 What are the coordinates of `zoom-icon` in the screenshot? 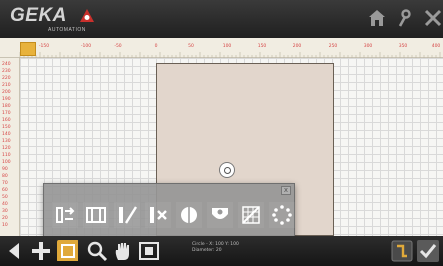 It's located at (97, 251).